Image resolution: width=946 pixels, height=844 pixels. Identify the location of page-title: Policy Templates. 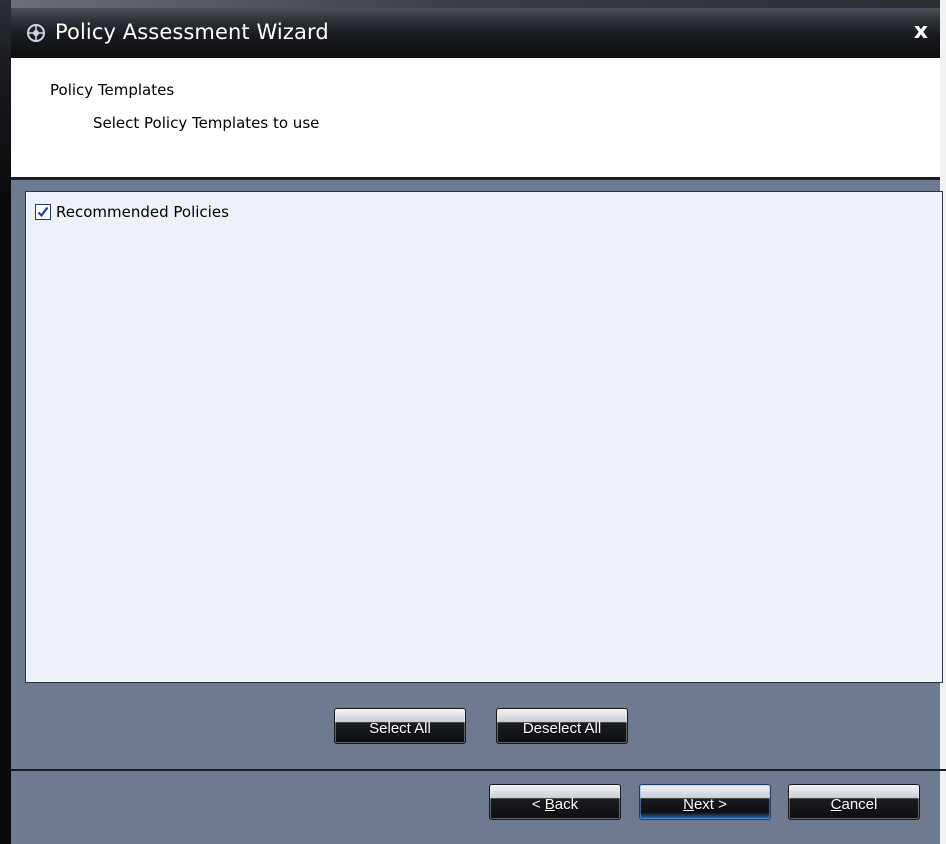
(112, 90).